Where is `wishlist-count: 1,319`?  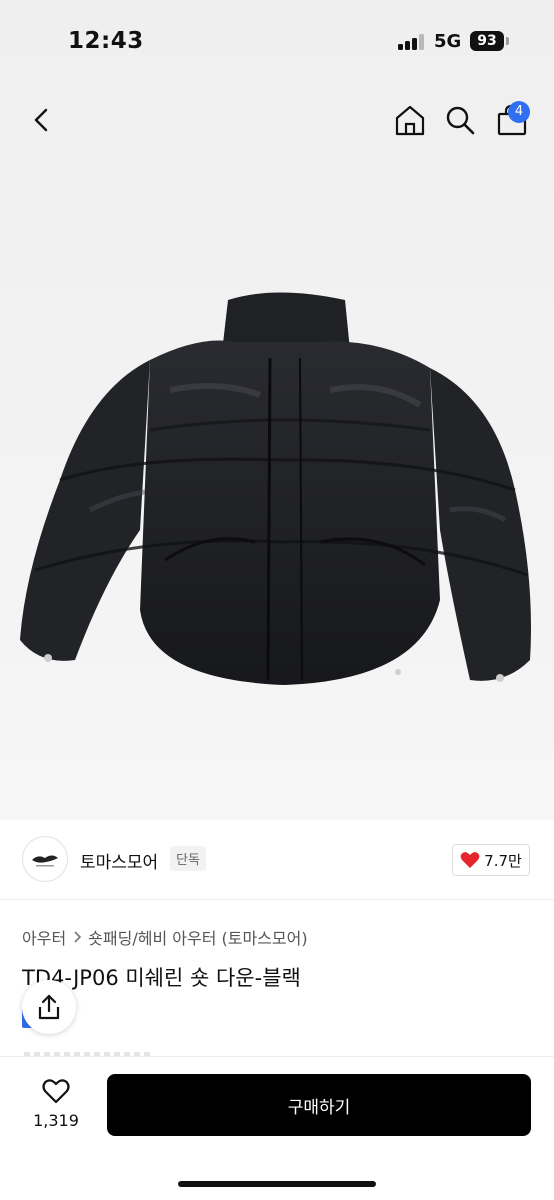 wishlist-count: 1,319 is located at coordinates (56, 1120).